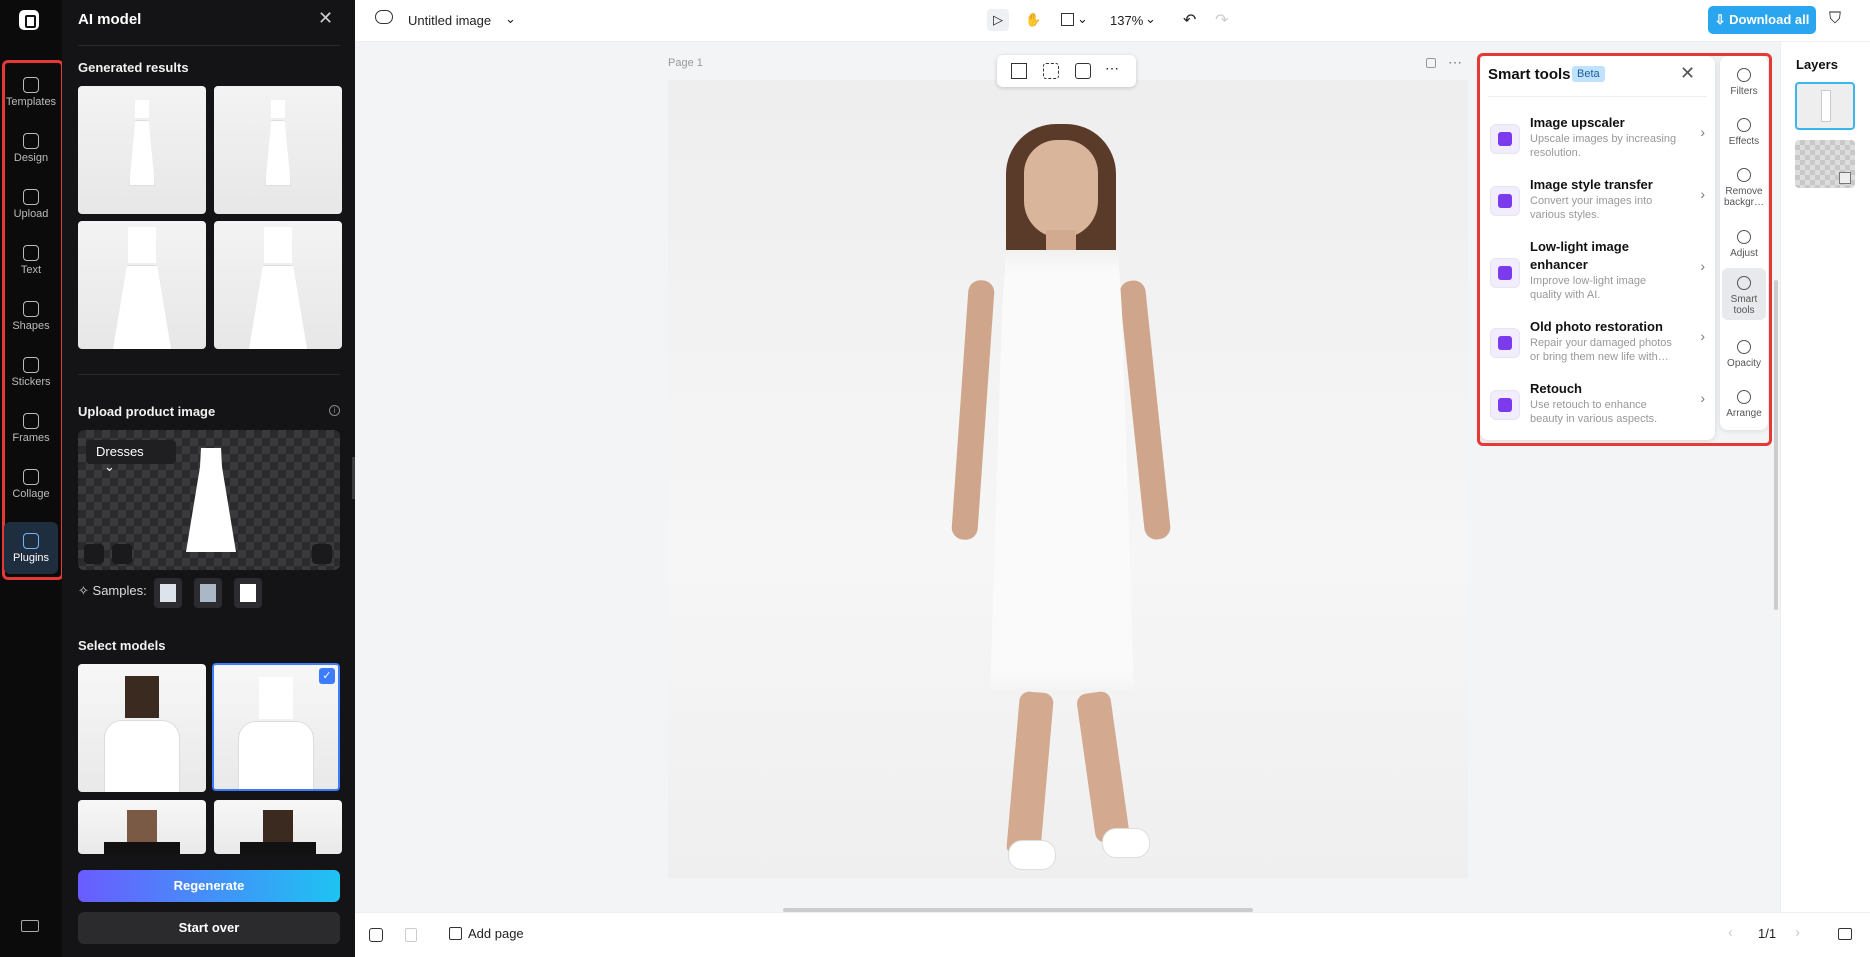 The image size is (1870, 957). What do you see at coordinates (376, 935) in the screenshot?
I see `page-duplicate-icon` at bounding box center [376, 935].